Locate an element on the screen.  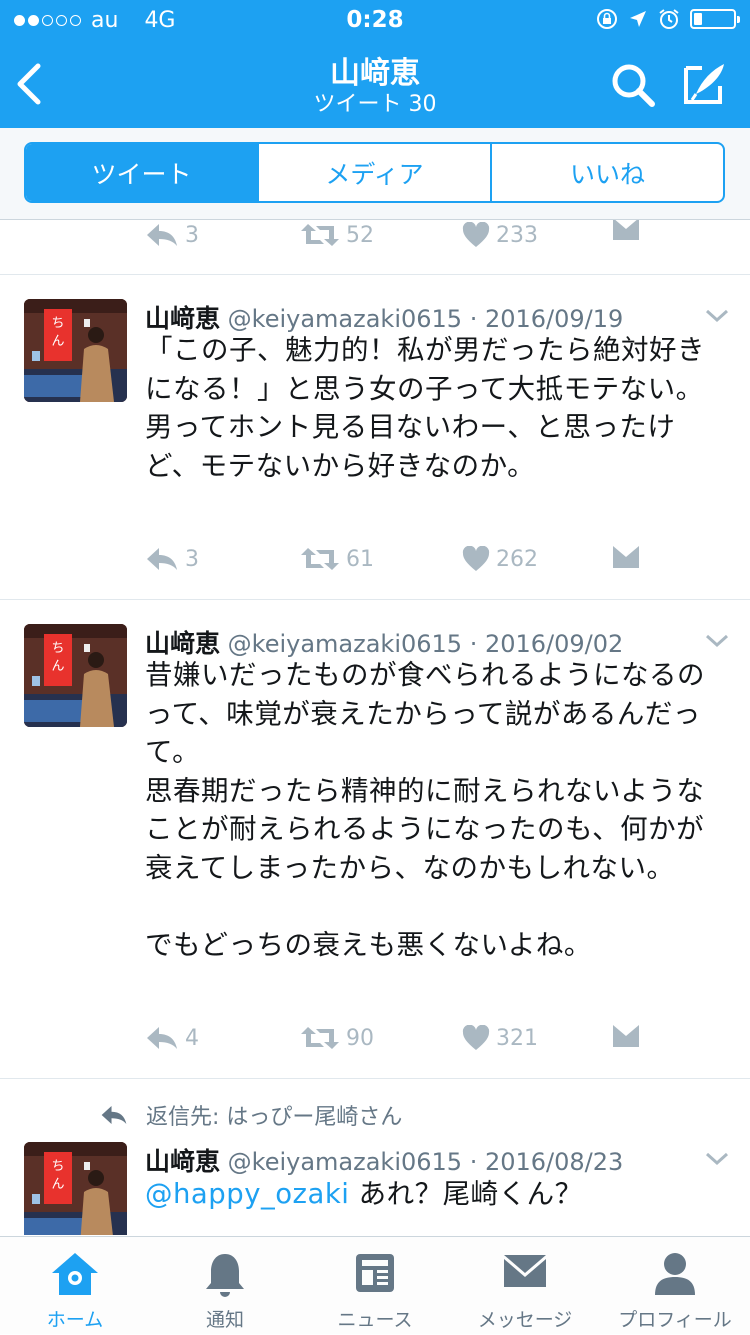
status-right is located at coordinates (668, 19).